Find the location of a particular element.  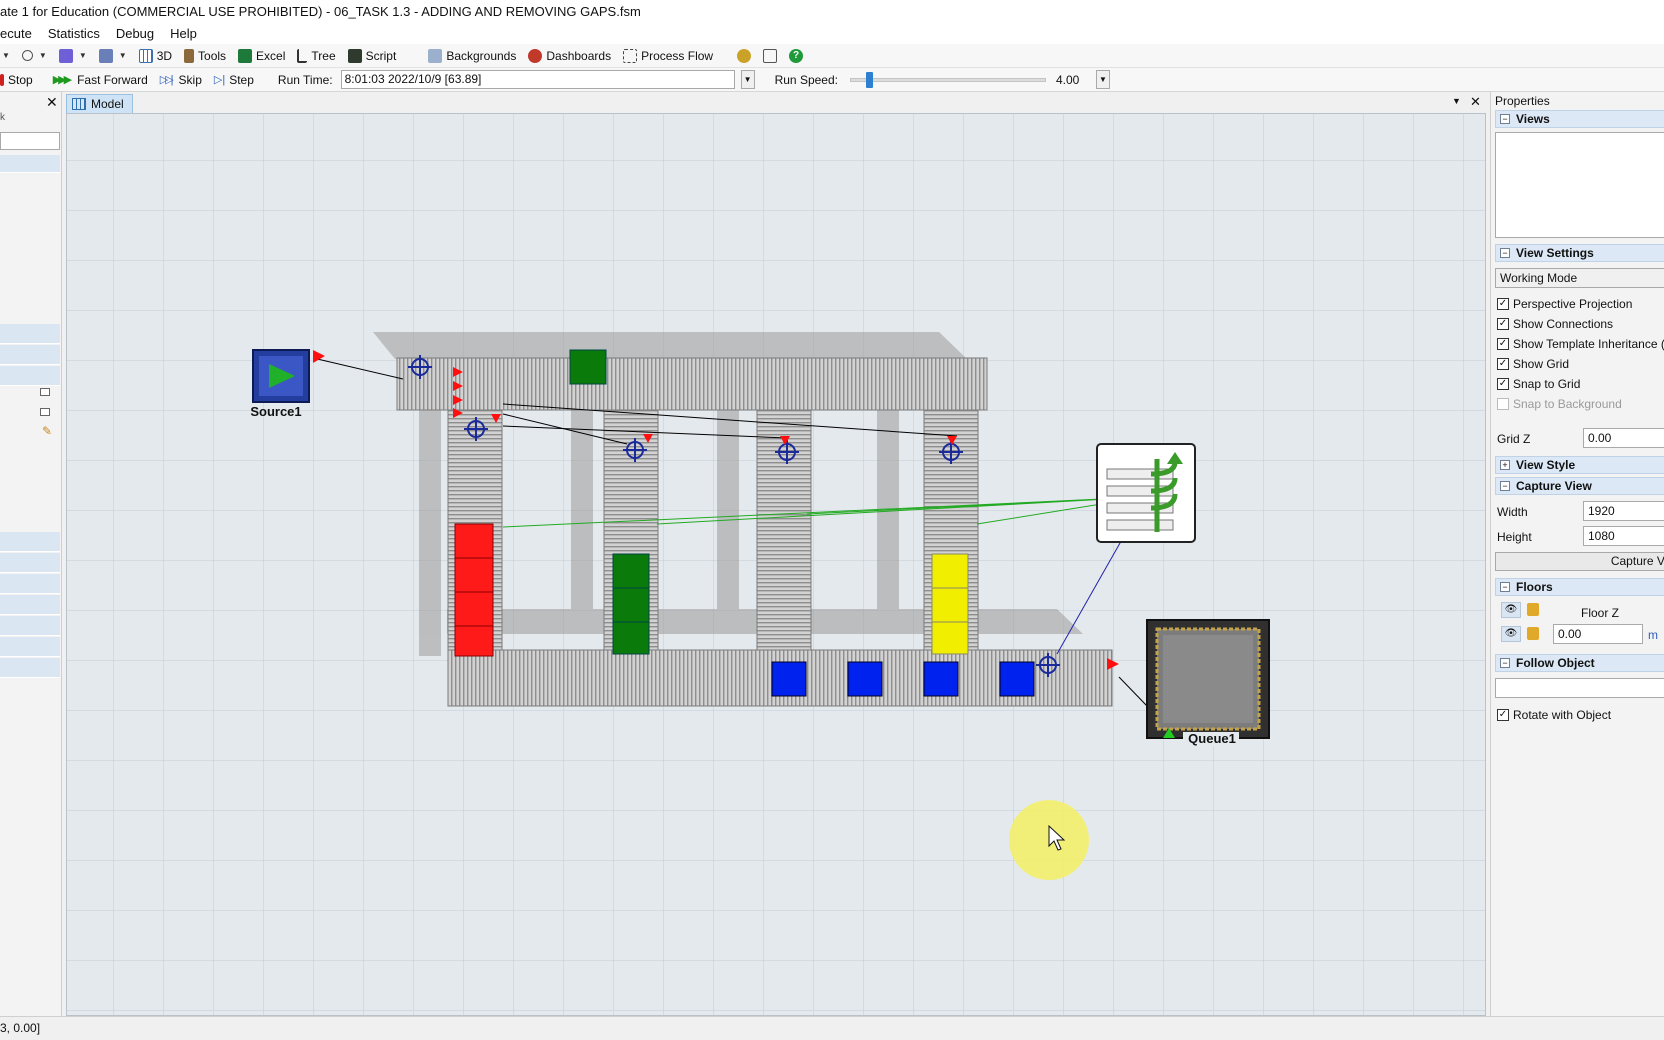

process-flow-button: Process Flow is located at coordinates (668, 56).